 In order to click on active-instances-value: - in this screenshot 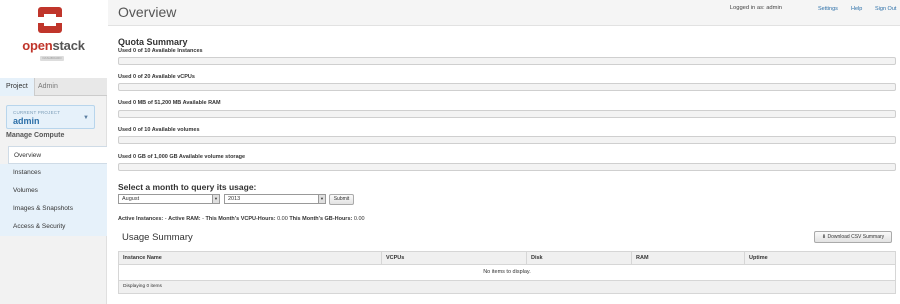, I will do `click(165, 219)`.